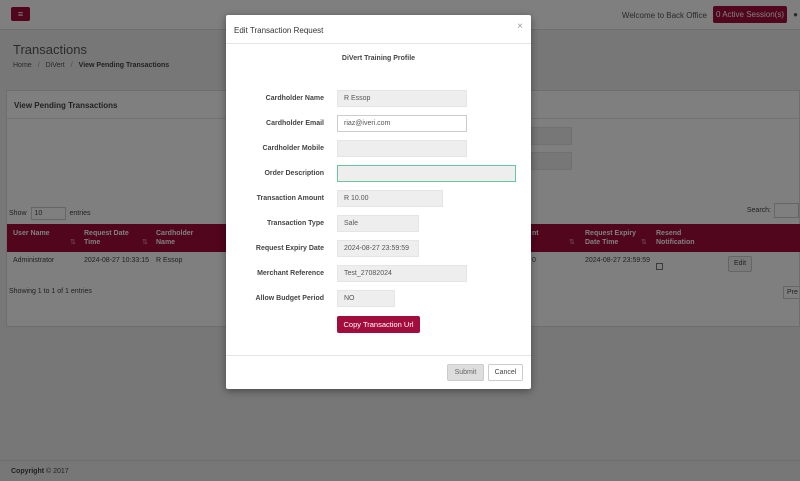 The width and height of the screenshot is (800, 481). Describe the element at coordinates (378, 223) in the screenshot. I see `transaction-type-field: Sale` at that location.